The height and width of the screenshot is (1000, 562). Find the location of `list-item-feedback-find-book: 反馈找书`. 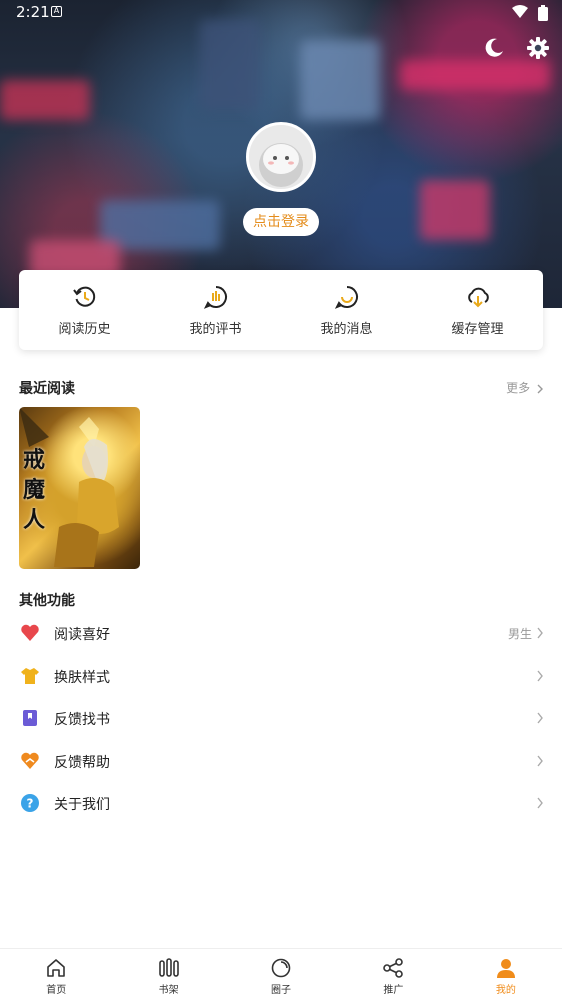

list-item-feedback-find-book: 反馈找书 is located at coordinates (281, 718).